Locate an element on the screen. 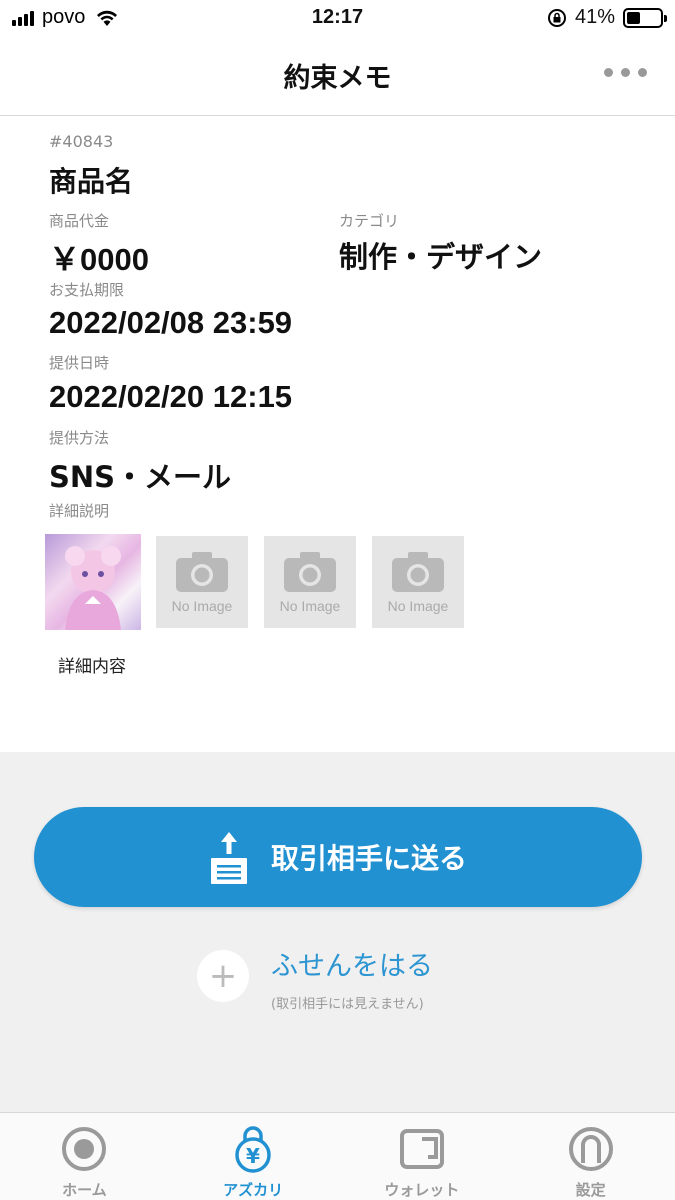  status-right: 41% is located at coordinates (607, 17).